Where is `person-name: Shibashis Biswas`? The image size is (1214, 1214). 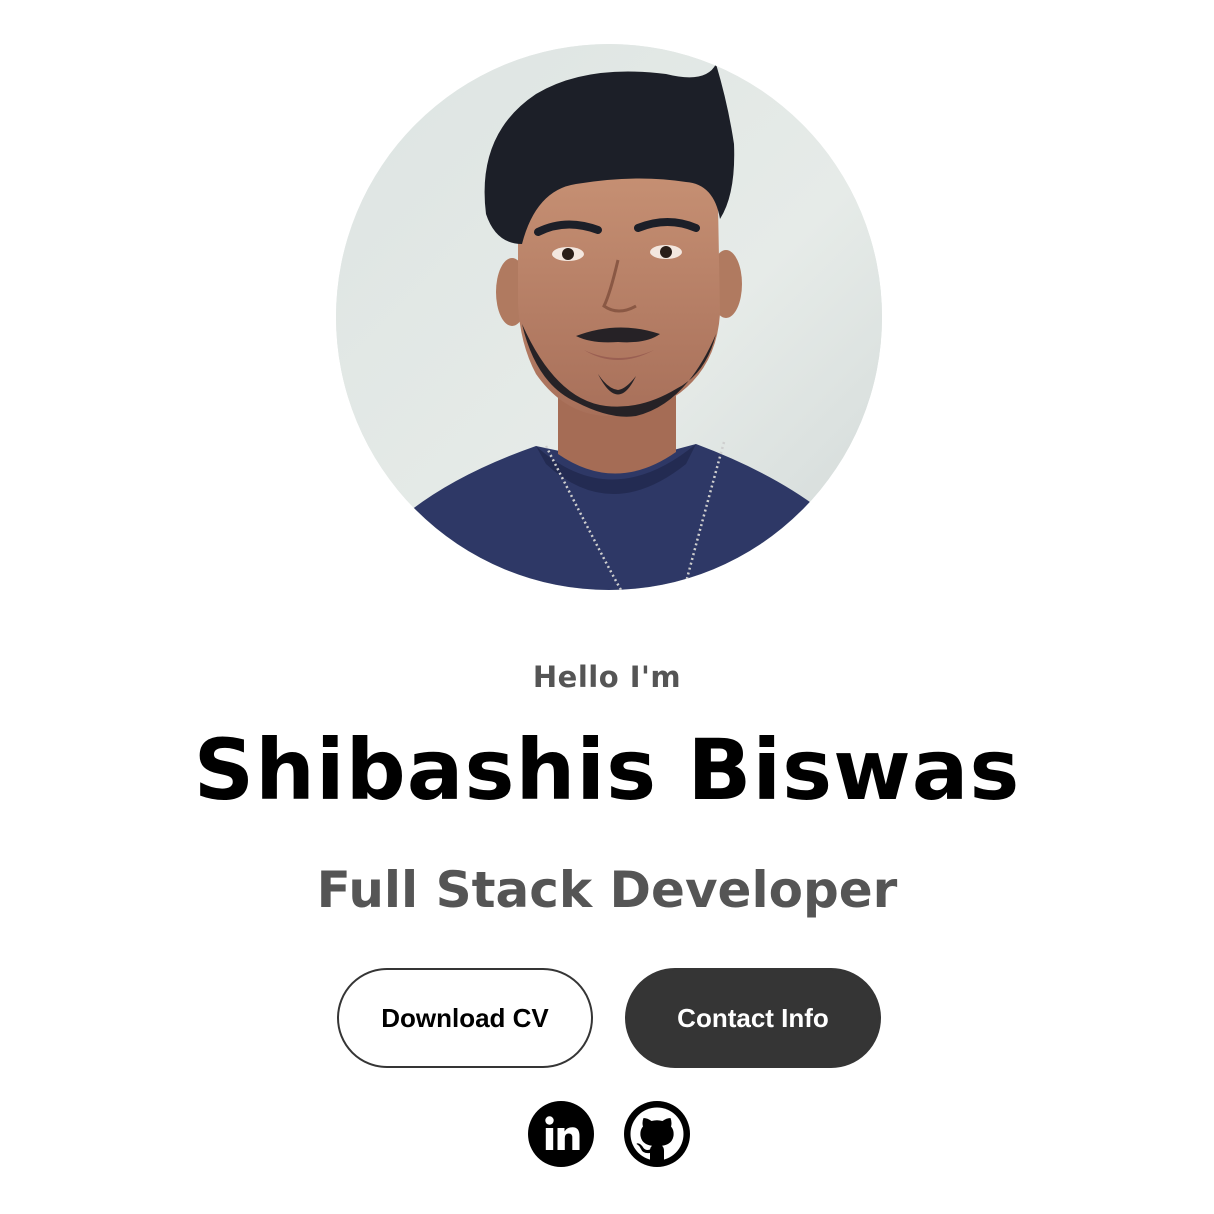 person-name: Shibashis Biswas is located at coordinates (607, 770).